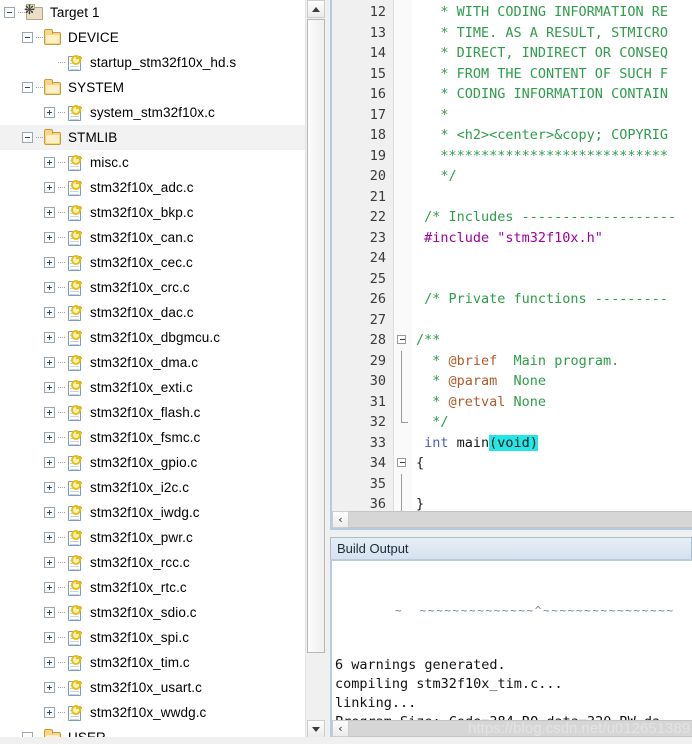 Image resolution: width=692 pixels, height=744 pixels. Describe the element at coordinates (152, 212) in the screenshot. I see `tree-item-stm32f10x-bkp-c: stm32f10x_bkp.c` at that location.